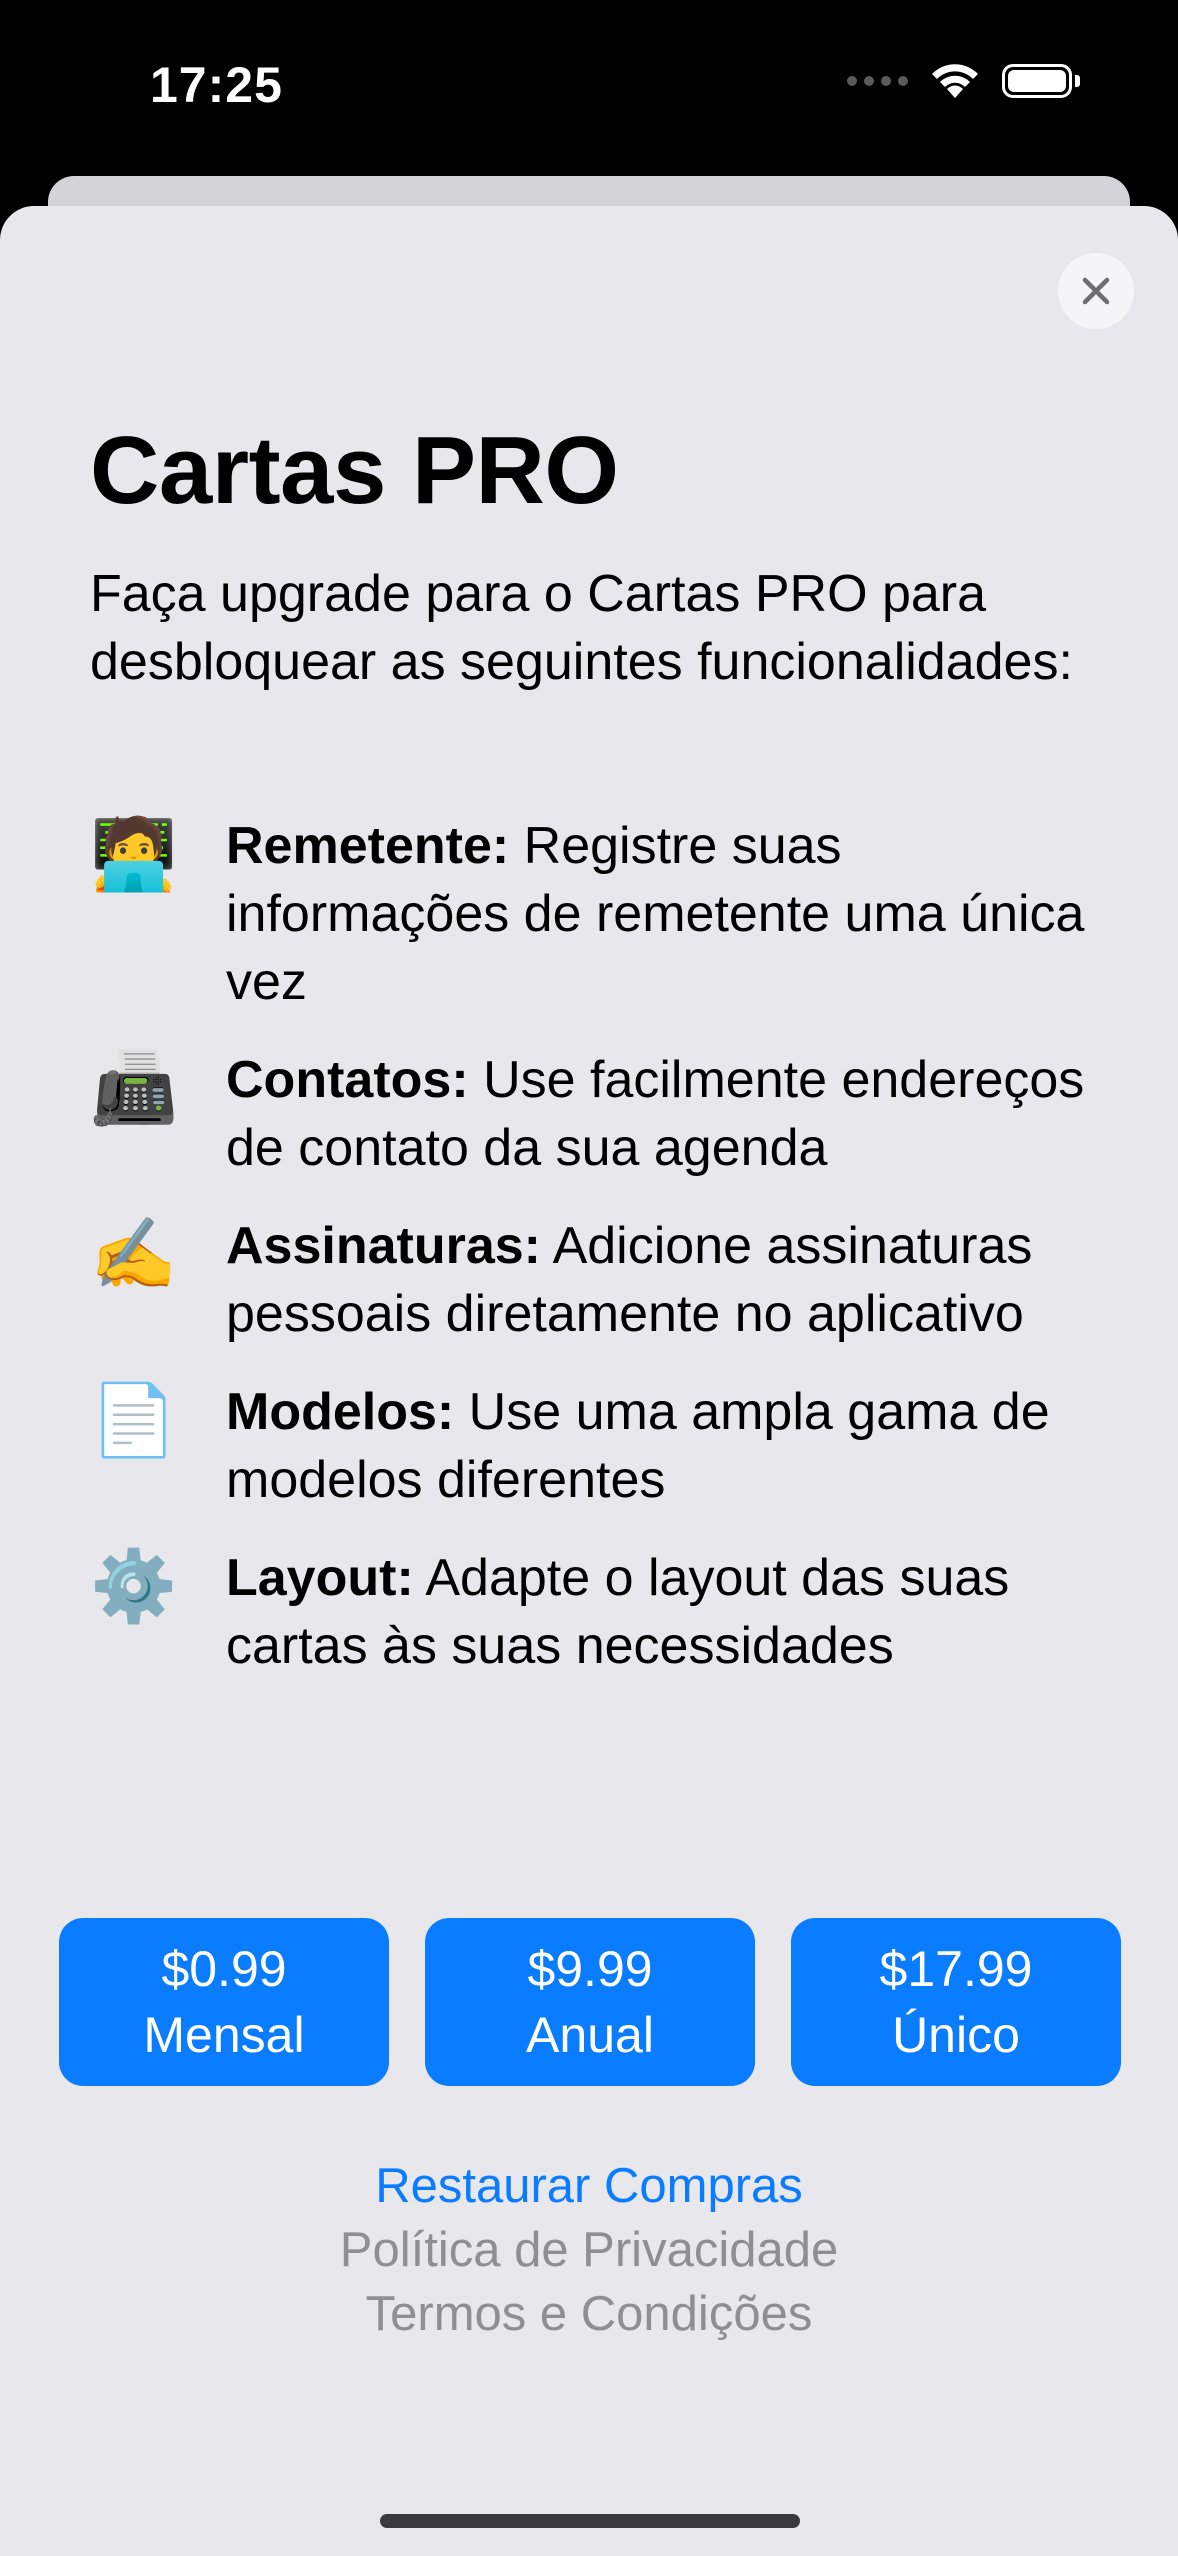 The width and height of the screenshot is (1178, 2556). What do you see at coordinates (224, 1969) in the screenshot?
I see `plan-price: $0.99` at bounding box center [224, 1969].